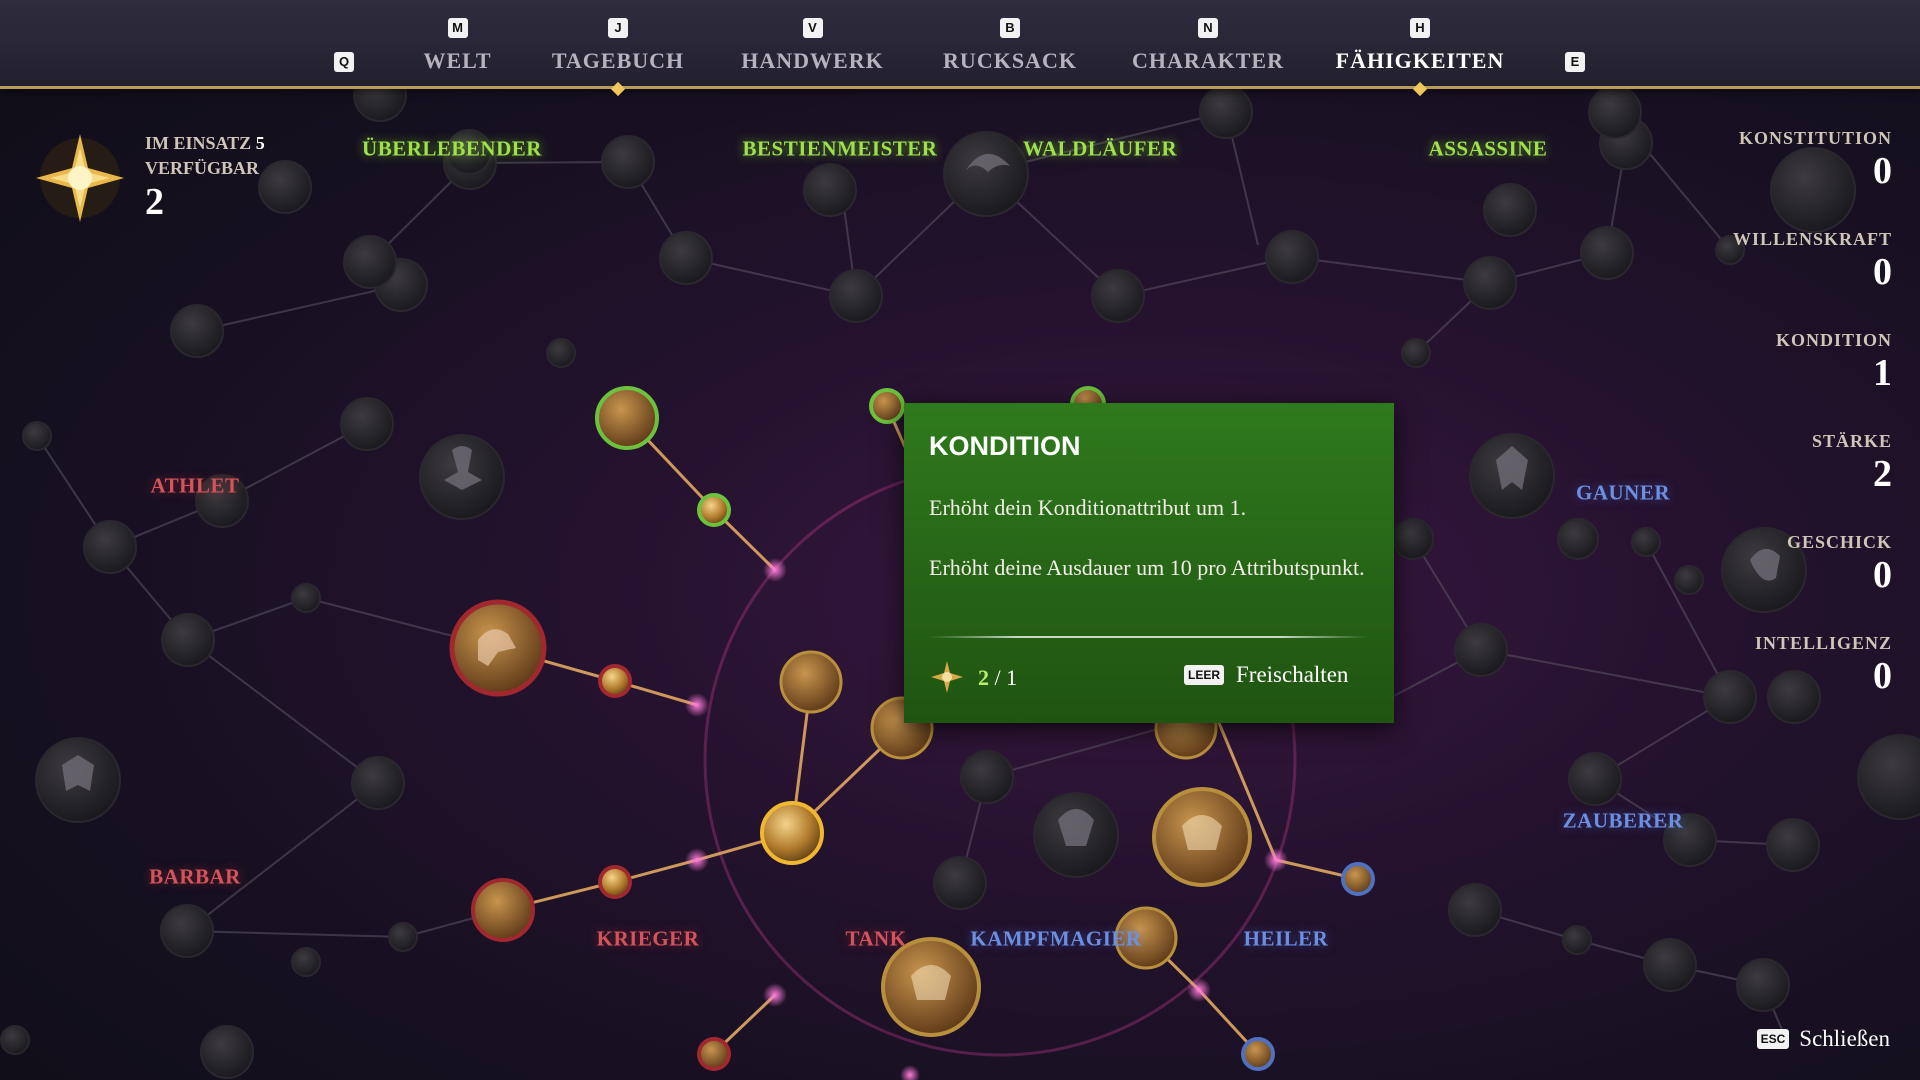 The width and height of the screenshot is (1920, 1080). I want to click on class-label-tank: TANK, so click(876, 938).